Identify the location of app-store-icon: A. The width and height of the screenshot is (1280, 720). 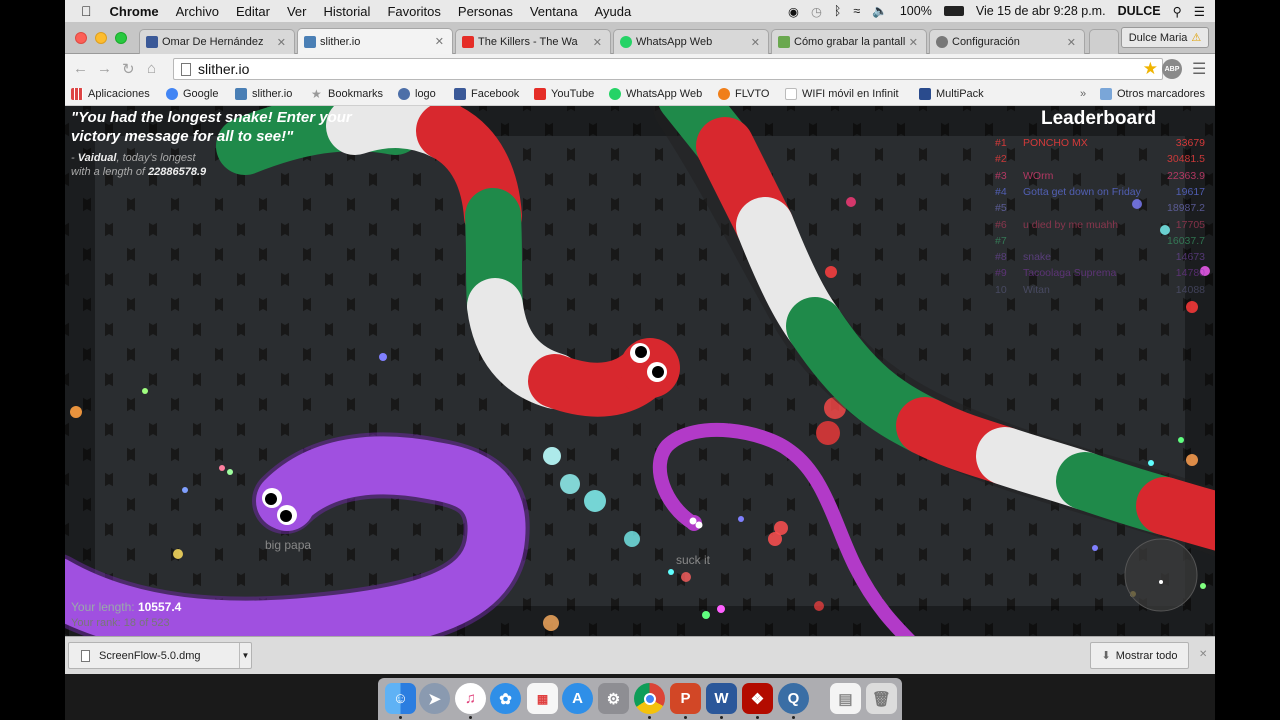
(577, 698).